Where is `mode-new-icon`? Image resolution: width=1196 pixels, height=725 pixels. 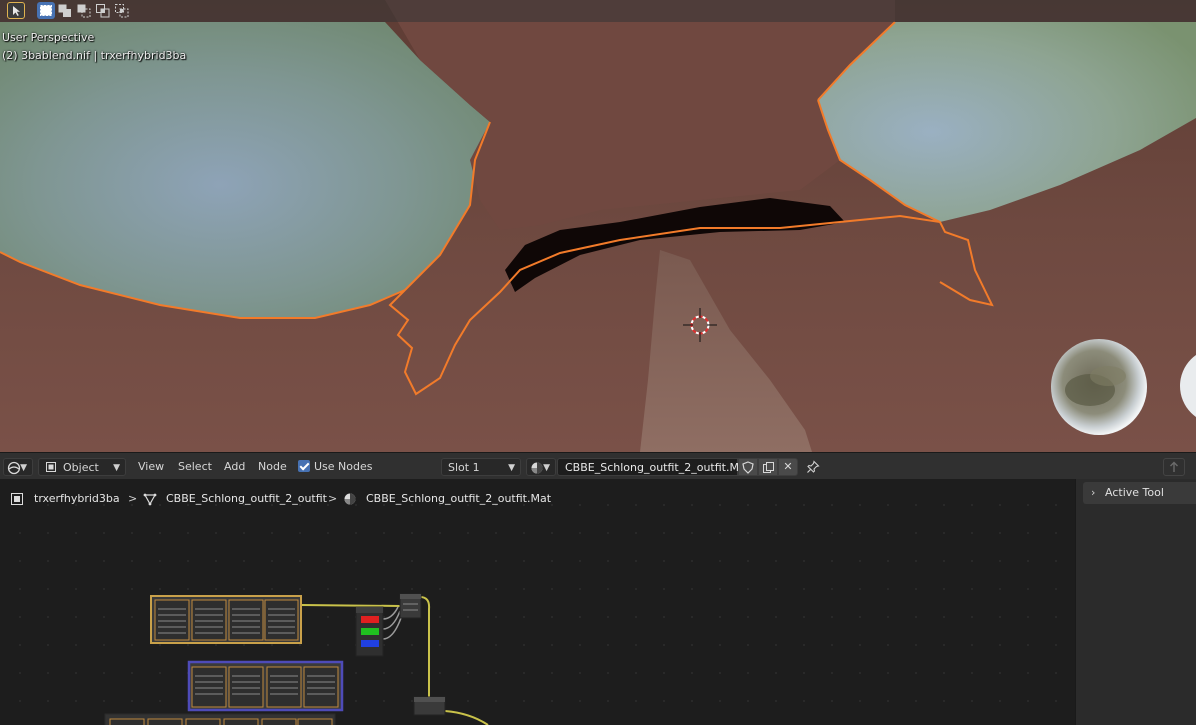 mode-new-icon is located at coordinates (46, 10).